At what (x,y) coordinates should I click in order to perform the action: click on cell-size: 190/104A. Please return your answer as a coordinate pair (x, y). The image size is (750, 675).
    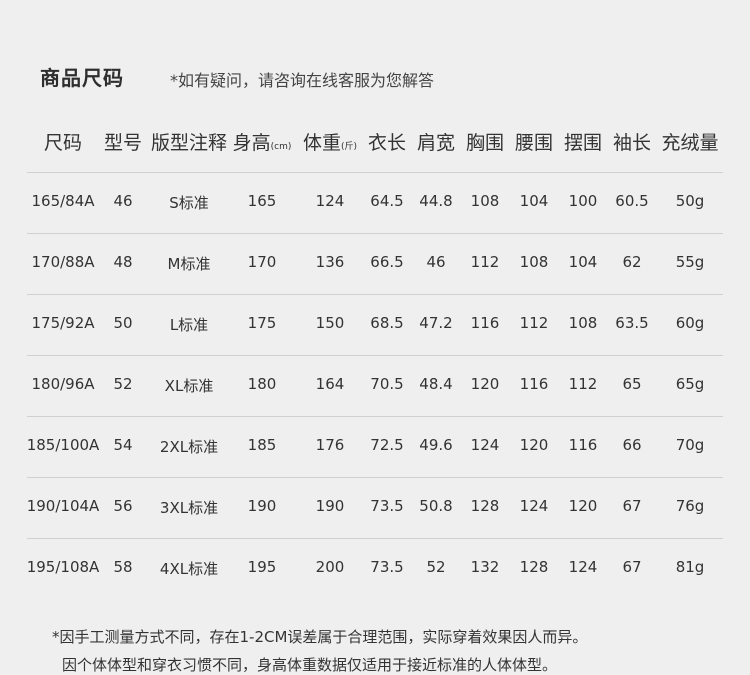
    Looking at the image, I should click on (63, 506).